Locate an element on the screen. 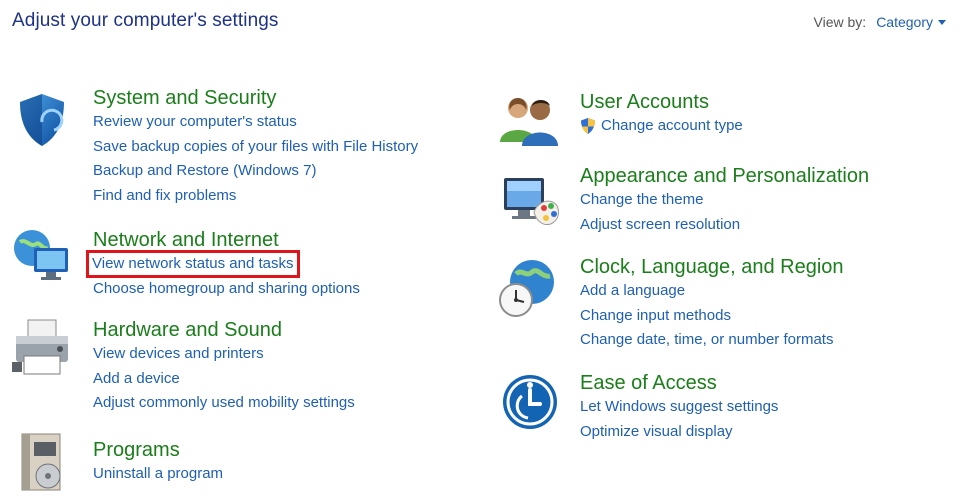  category-title: Hardware and Sound is located at coordinates (224, 330).